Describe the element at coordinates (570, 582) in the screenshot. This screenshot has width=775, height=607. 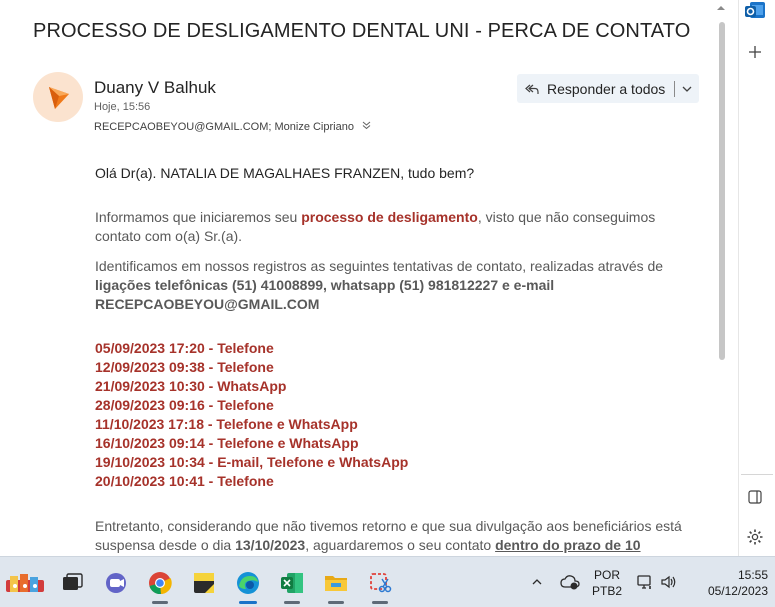
I see `onedrive-sync-icon` at that location.